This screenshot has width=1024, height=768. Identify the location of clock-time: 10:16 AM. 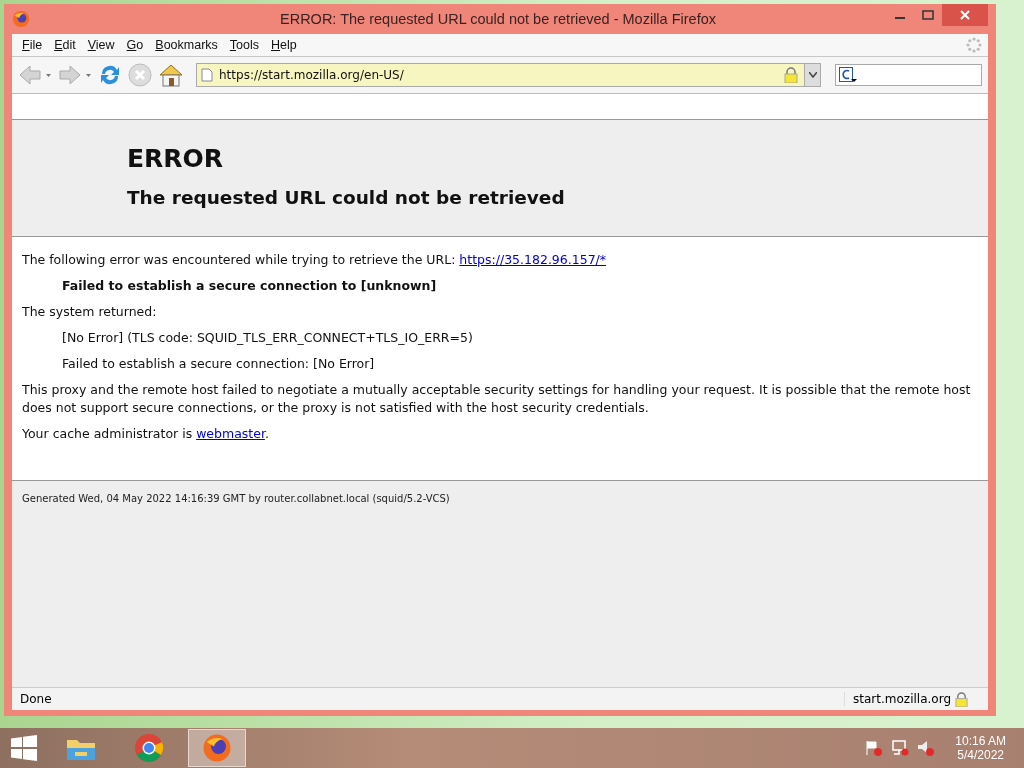
(980, 741).